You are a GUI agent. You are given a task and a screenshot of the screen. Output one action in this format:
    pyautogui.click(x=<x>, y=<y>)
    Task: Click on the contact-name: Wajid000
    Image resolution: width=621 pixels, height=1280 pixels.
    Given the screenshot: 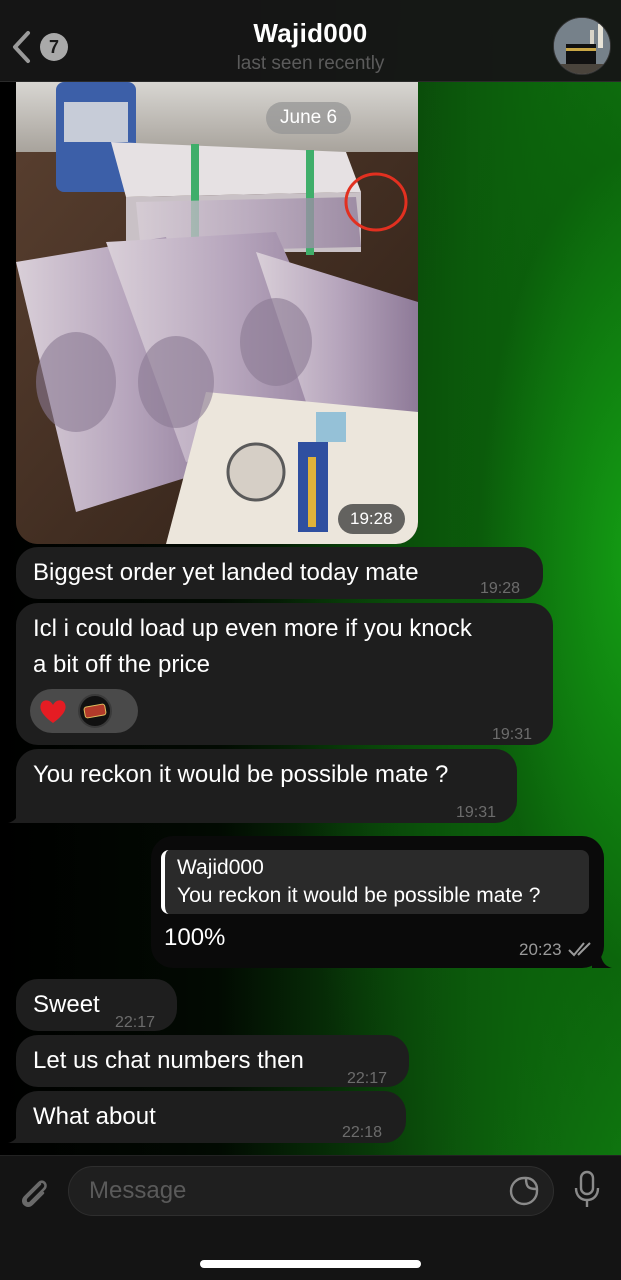 What is the action you would take?
    pyautogui.click(x=310, y=33)
    